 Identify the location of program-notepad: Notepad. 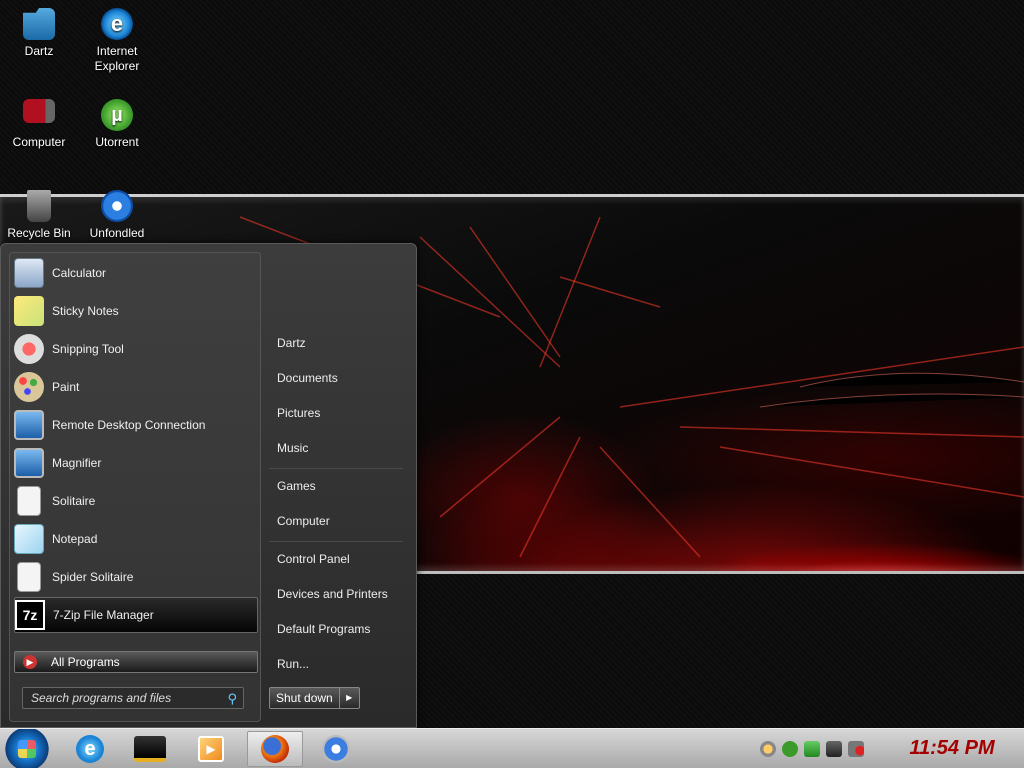
(136, 539).